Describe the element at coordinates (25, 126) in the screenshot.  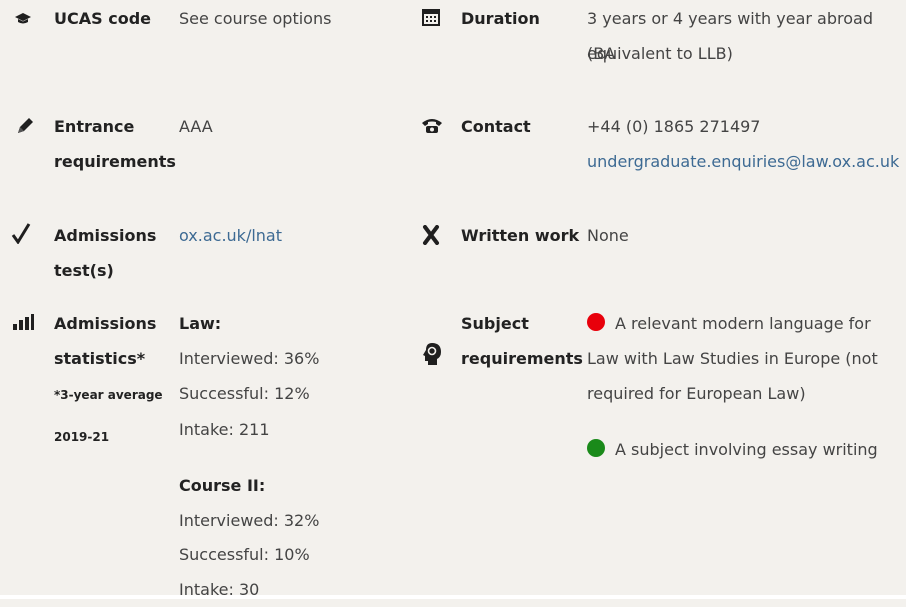
I see `pencil-icon` at that location.